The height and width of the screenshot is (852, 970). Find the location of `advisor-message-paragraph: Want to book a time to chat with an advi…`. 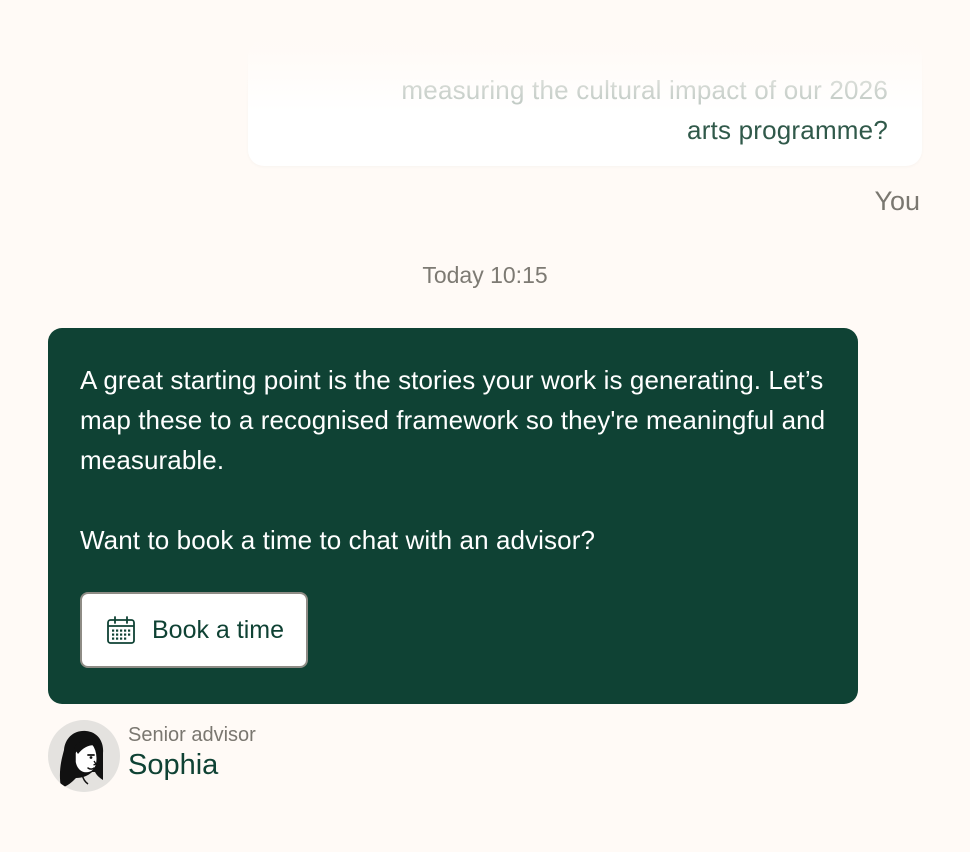

advisor-message-paragraph: Want to book a time to chat with an advi… is located at coordinates (338, 540).